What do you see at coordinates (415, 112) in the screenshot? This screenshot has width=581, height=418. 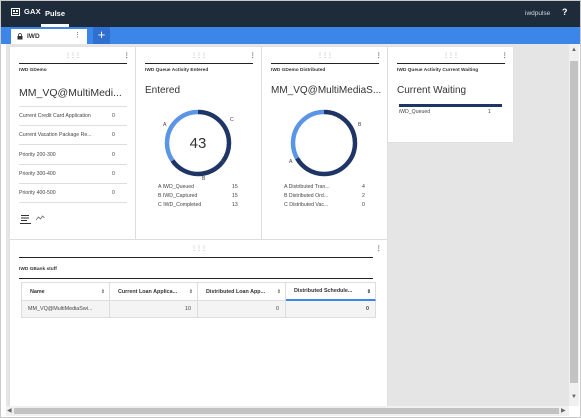 I see `list-item-label: iWD_Queued` at bounding box center [415, 112].